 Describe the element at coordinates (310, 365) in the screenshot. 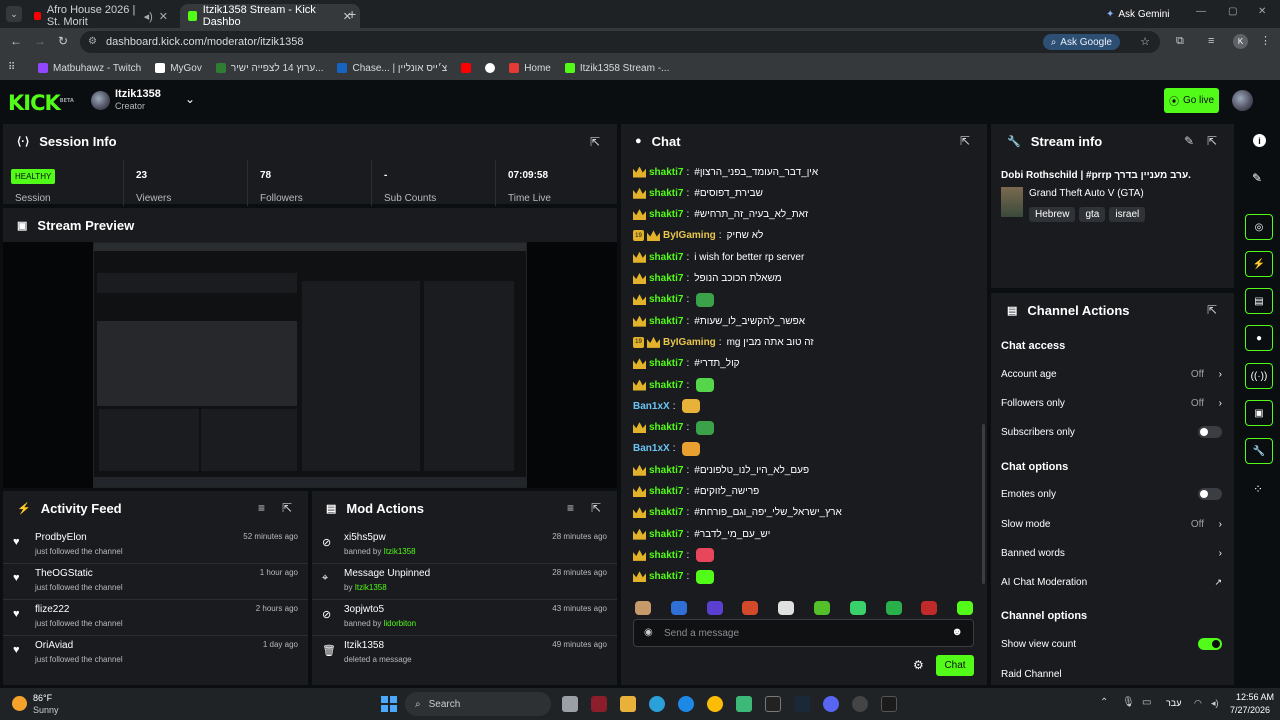

I see `stream-video` at that location.